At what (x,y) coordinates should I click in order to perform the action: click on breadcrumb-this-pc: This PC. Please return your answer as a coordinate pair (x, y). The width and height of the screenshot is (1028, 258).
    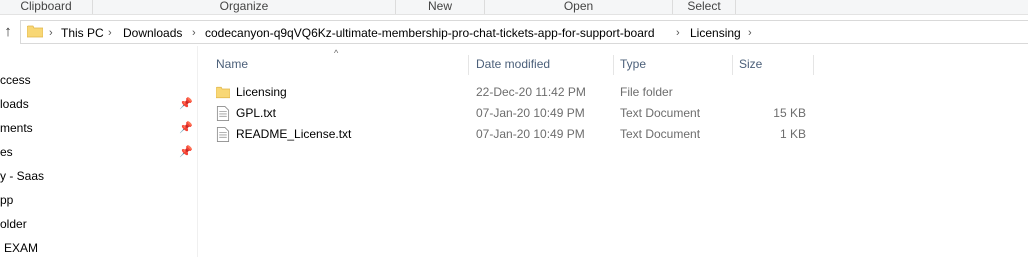
    Looking at the image, I should click on (82, 33).